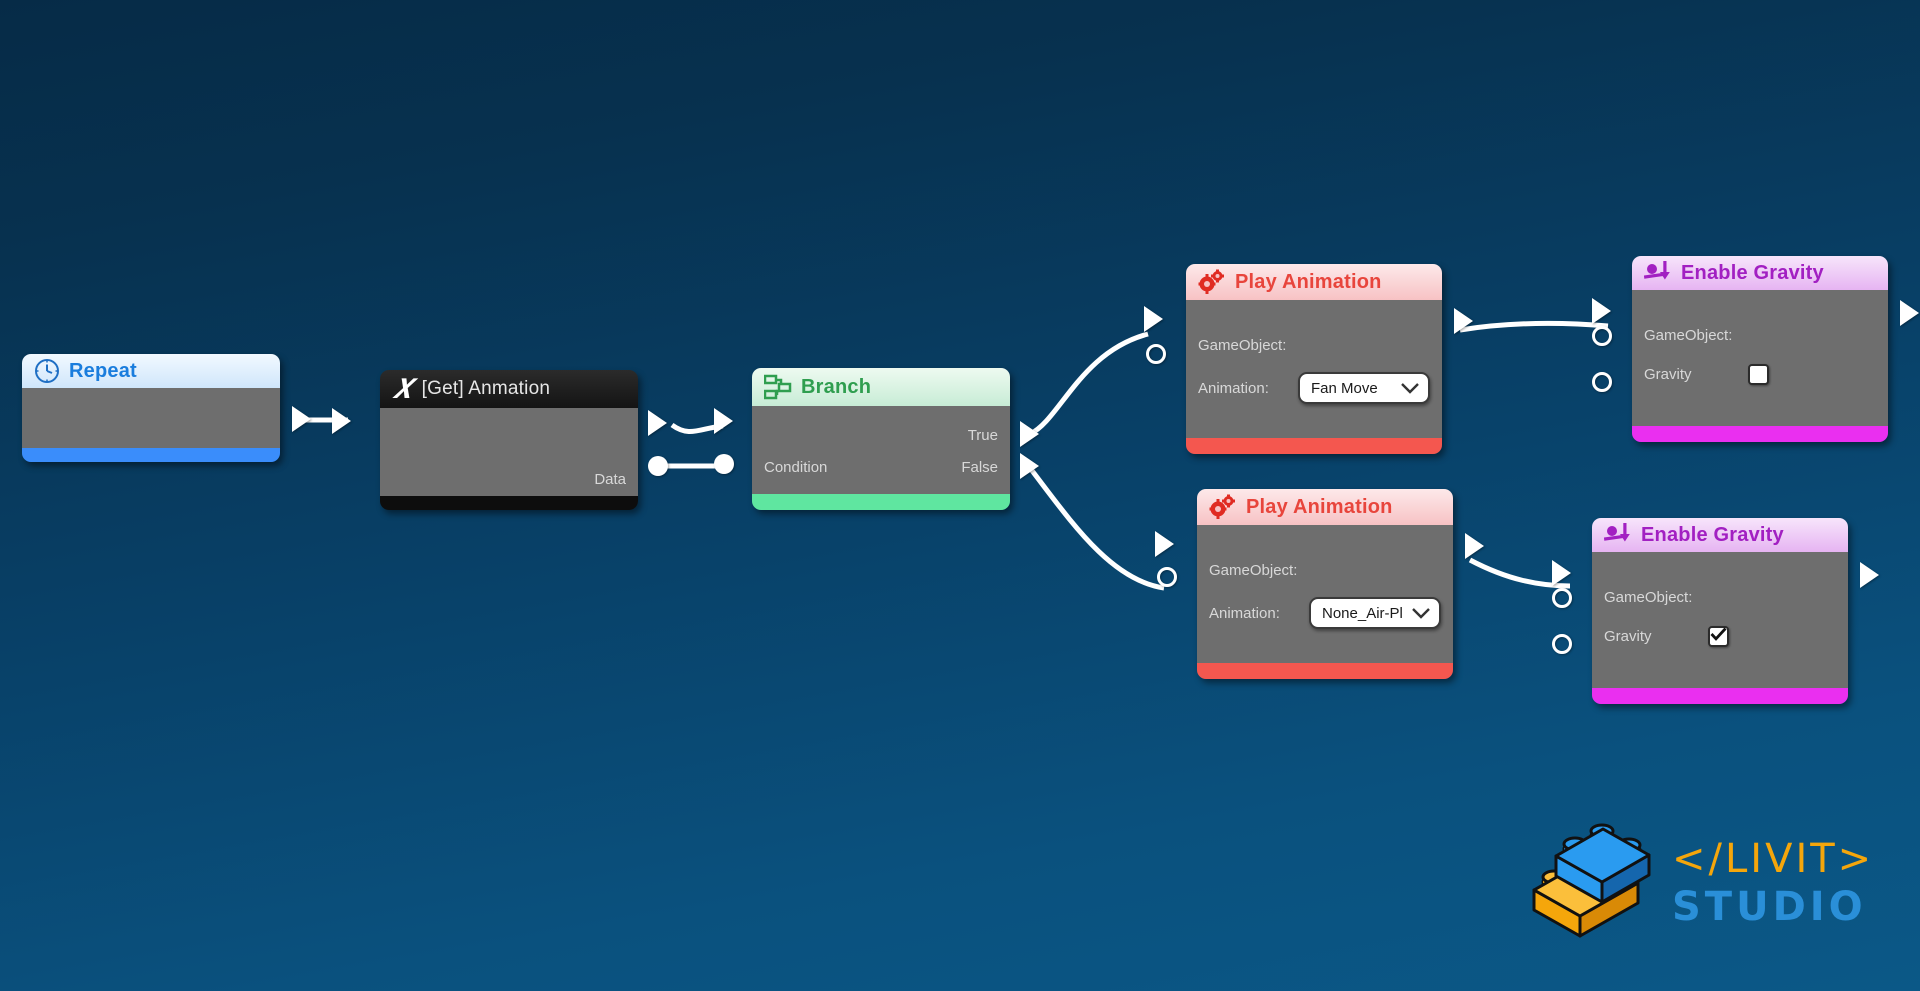  I want to click on node-repeat-footer, so click(151, 455).